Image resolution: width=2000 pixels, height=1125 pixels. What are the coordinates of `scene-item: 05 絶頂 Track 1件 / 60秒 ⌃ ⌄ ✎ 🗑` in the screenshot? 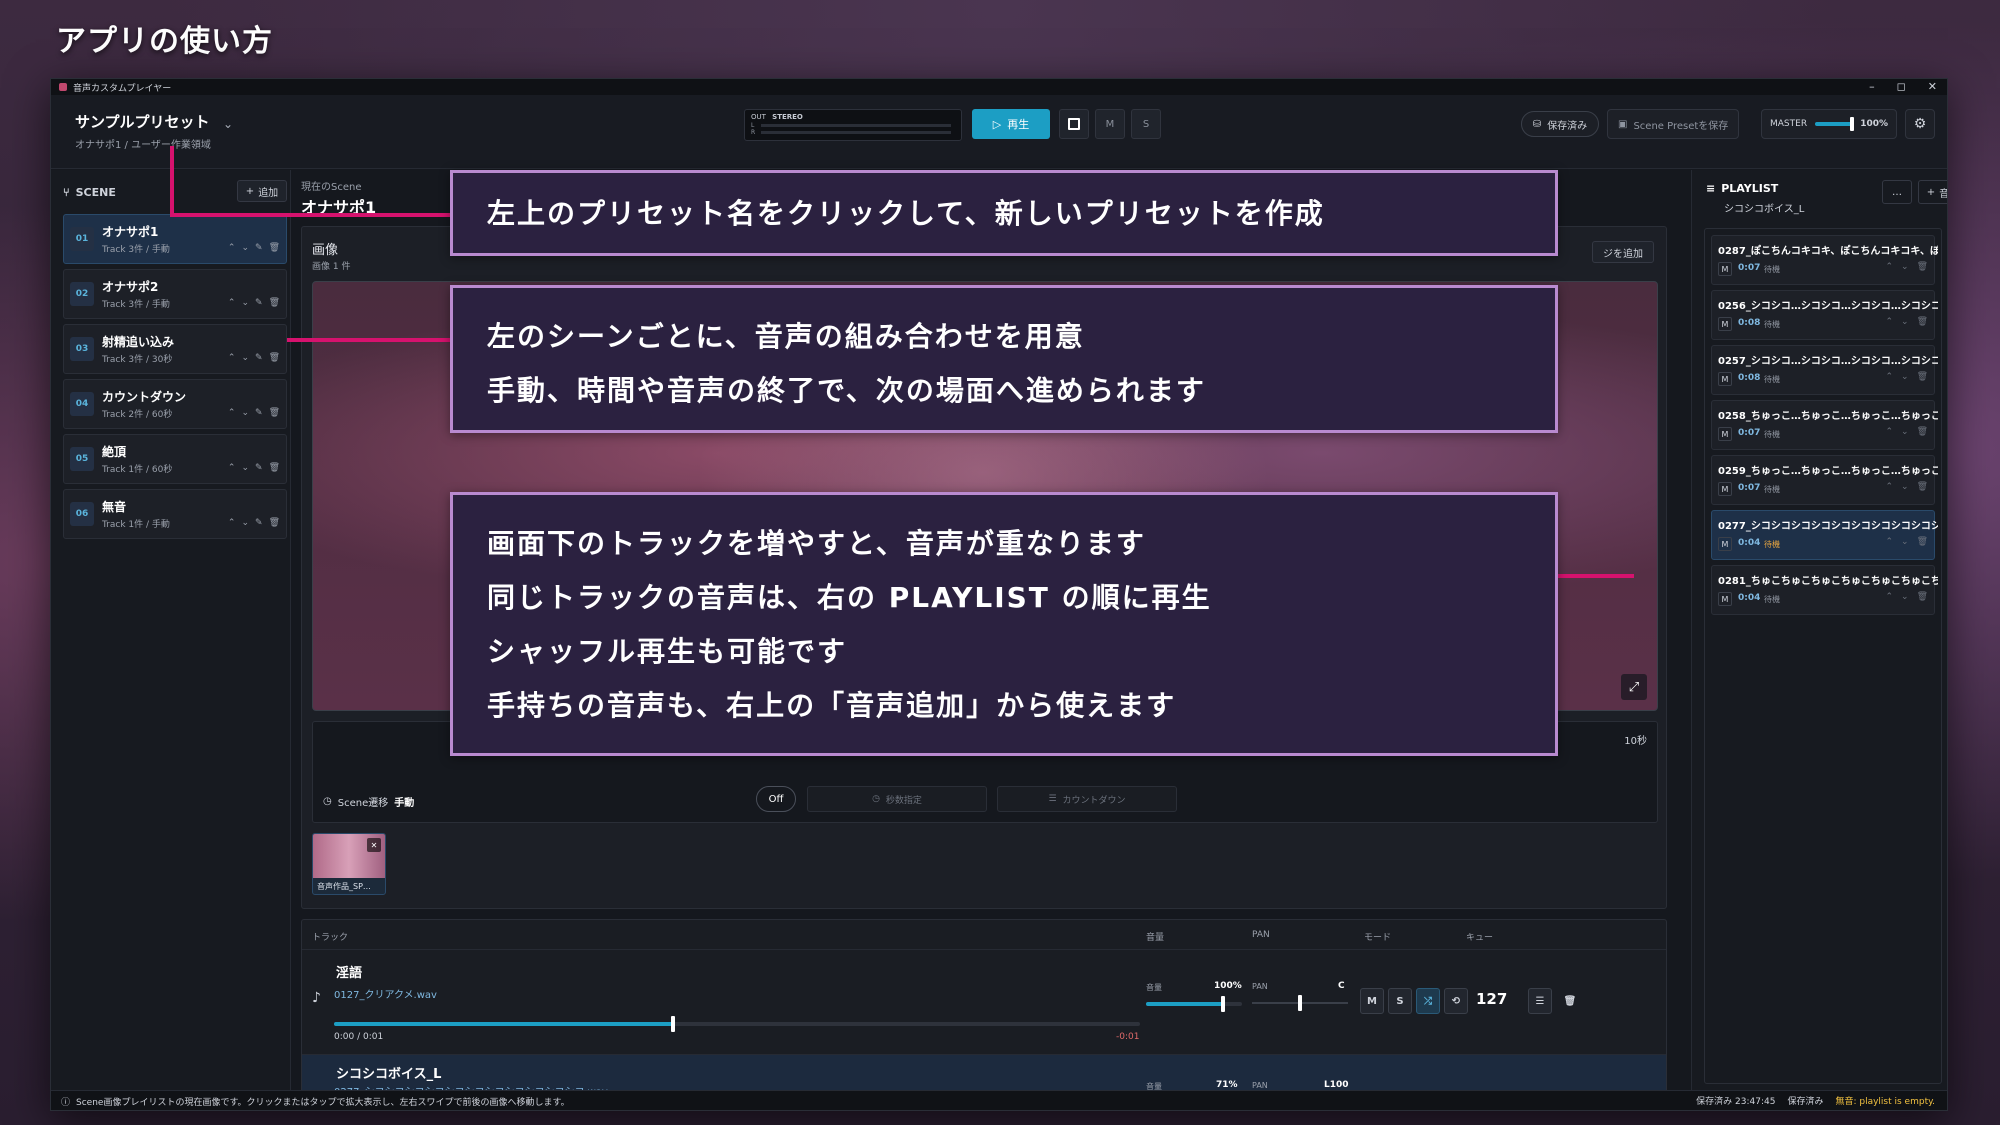 It's located at (175, 459).